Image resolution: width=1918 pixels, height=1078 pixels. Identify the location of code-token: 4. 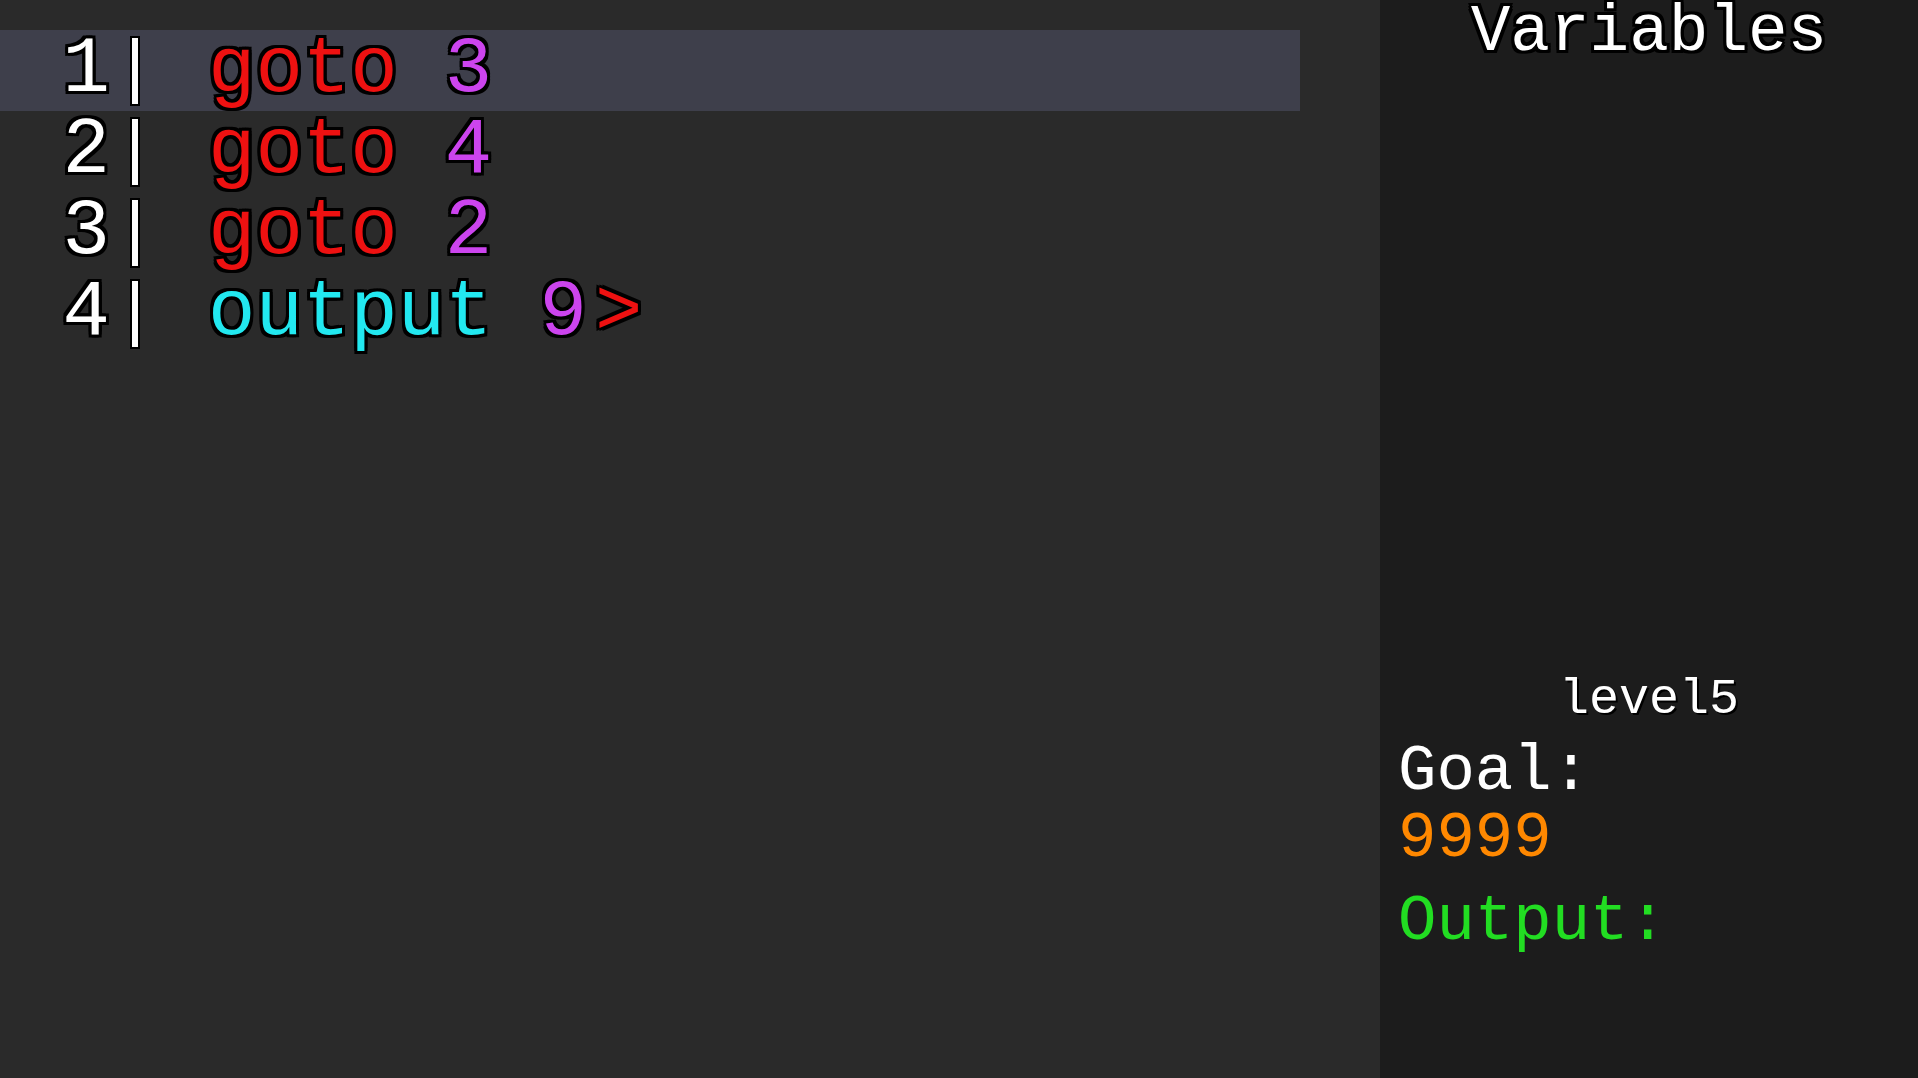
(468, 151).